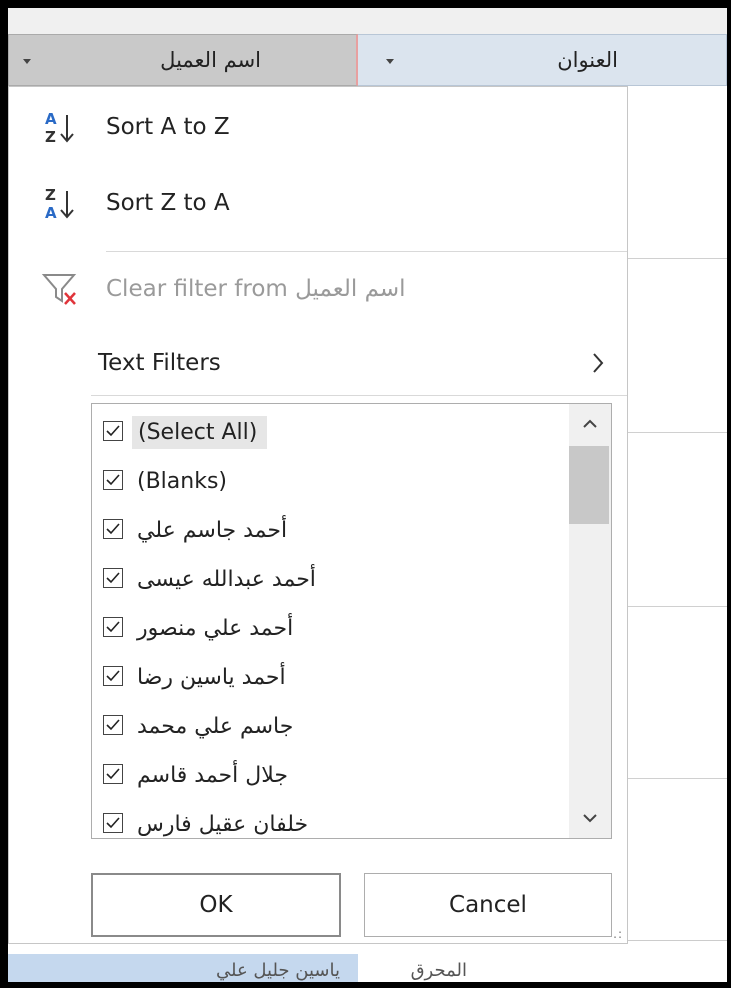 Image resolution: width=731 pixels, height=988 pixels. I want to click on chevron-up-icon, so click(590, 423).